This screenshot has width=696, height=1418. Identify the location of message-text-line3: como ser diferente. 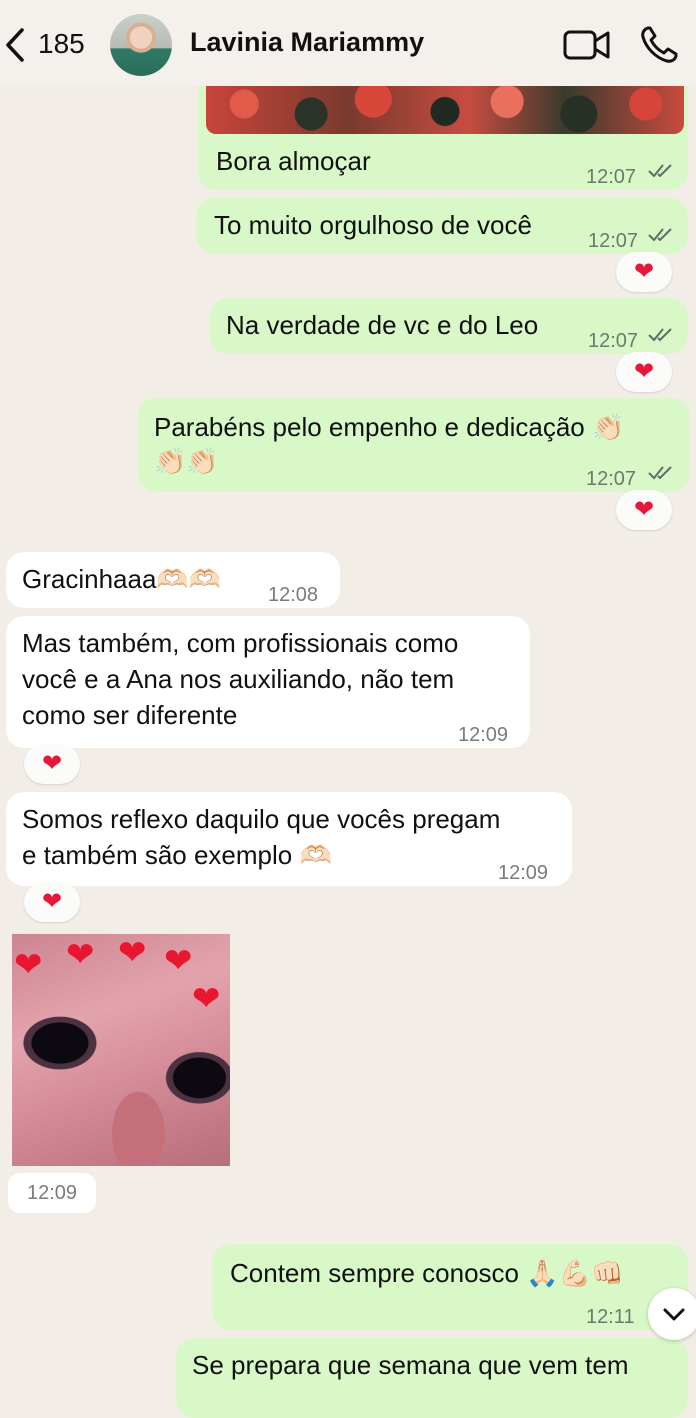
(130, 715).